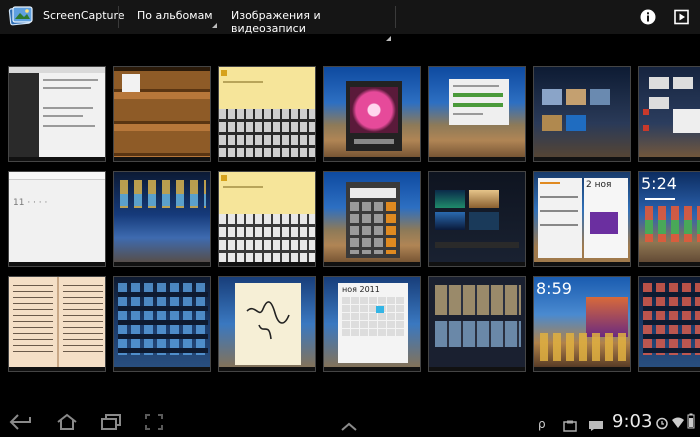 The width and height of the screenshot is (700, 437). I want to click on screenshot-icon, so click(154, 424).